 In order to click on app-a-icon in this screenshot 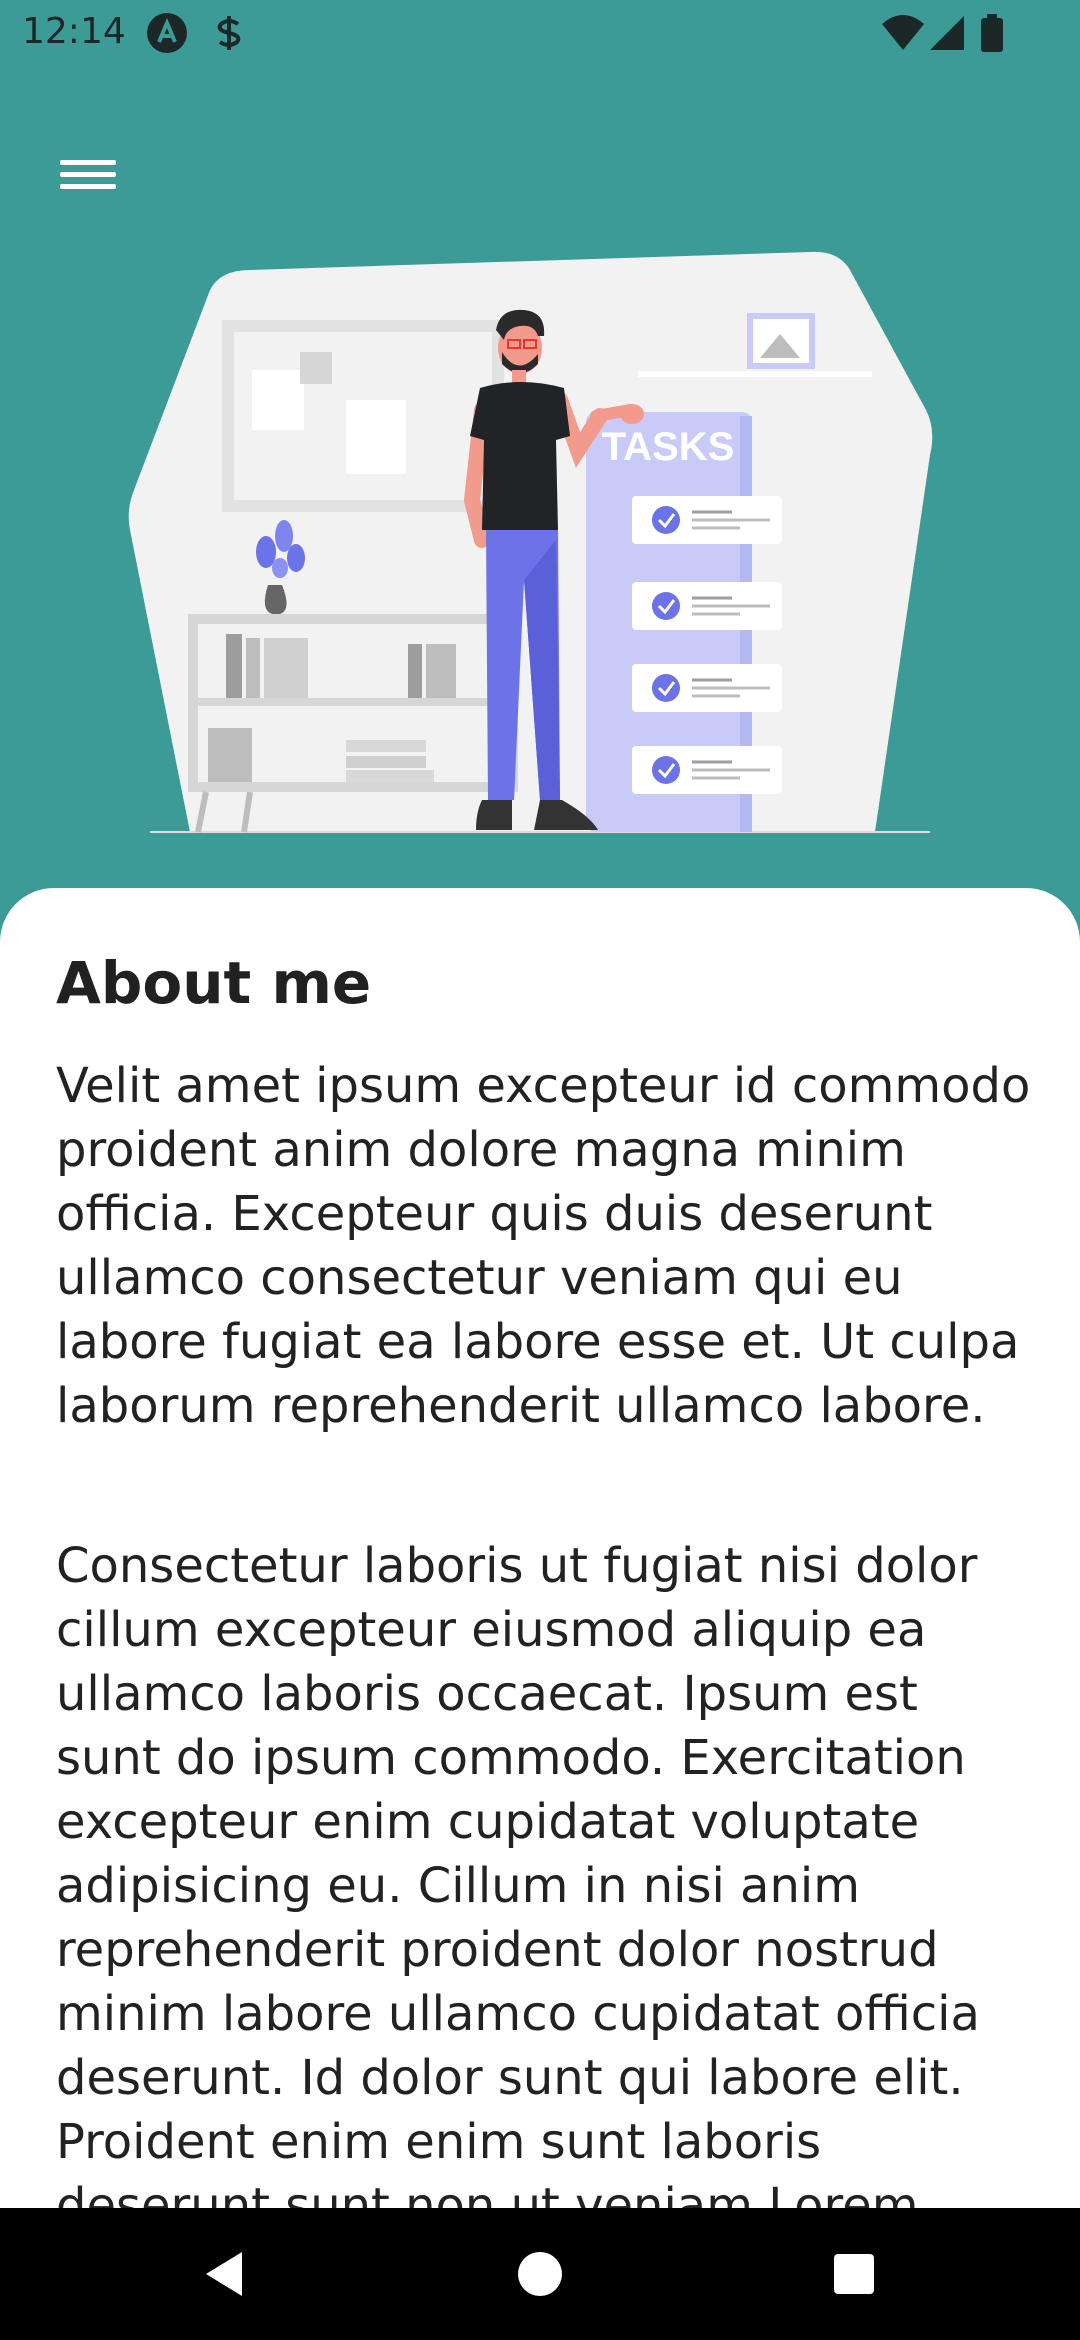, I will do `click(167, 33)`.